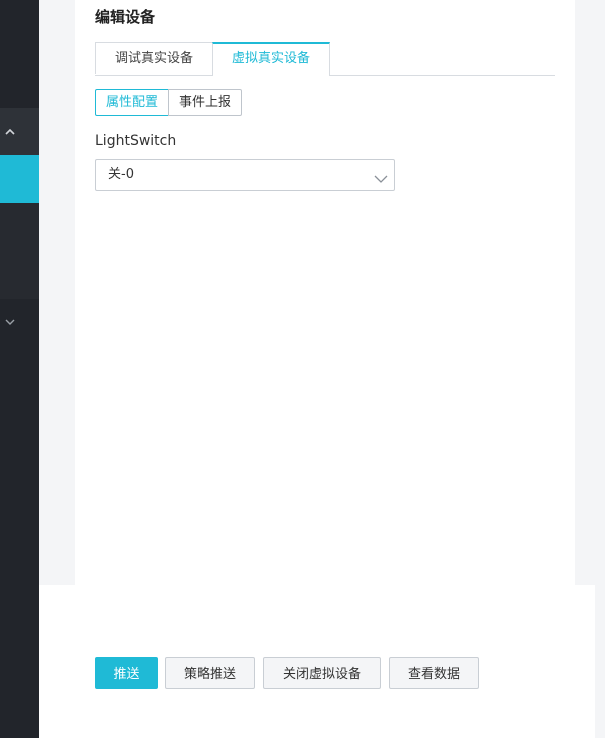 The image size is (605, 738). What do you see at coordinates (19, 179) in the screenshot?
I see `sidebar-item-active` at bounding box center [19, 179].